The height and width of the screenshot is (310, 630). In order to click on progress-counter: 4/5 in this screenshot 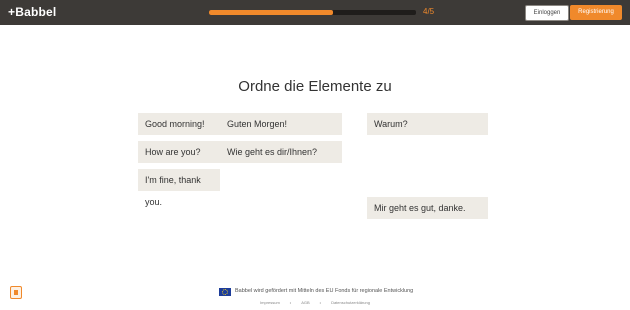, I will do `click(429, 11)`.